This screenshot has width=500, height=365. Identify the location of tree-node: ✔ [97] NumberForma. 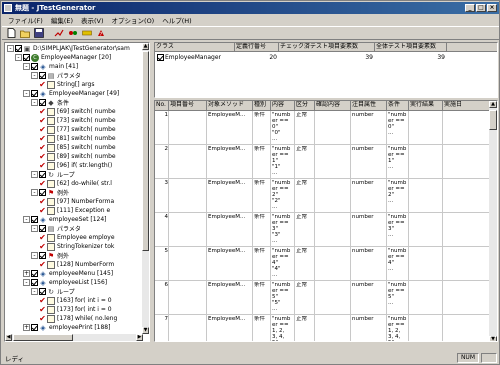
(76, 201).